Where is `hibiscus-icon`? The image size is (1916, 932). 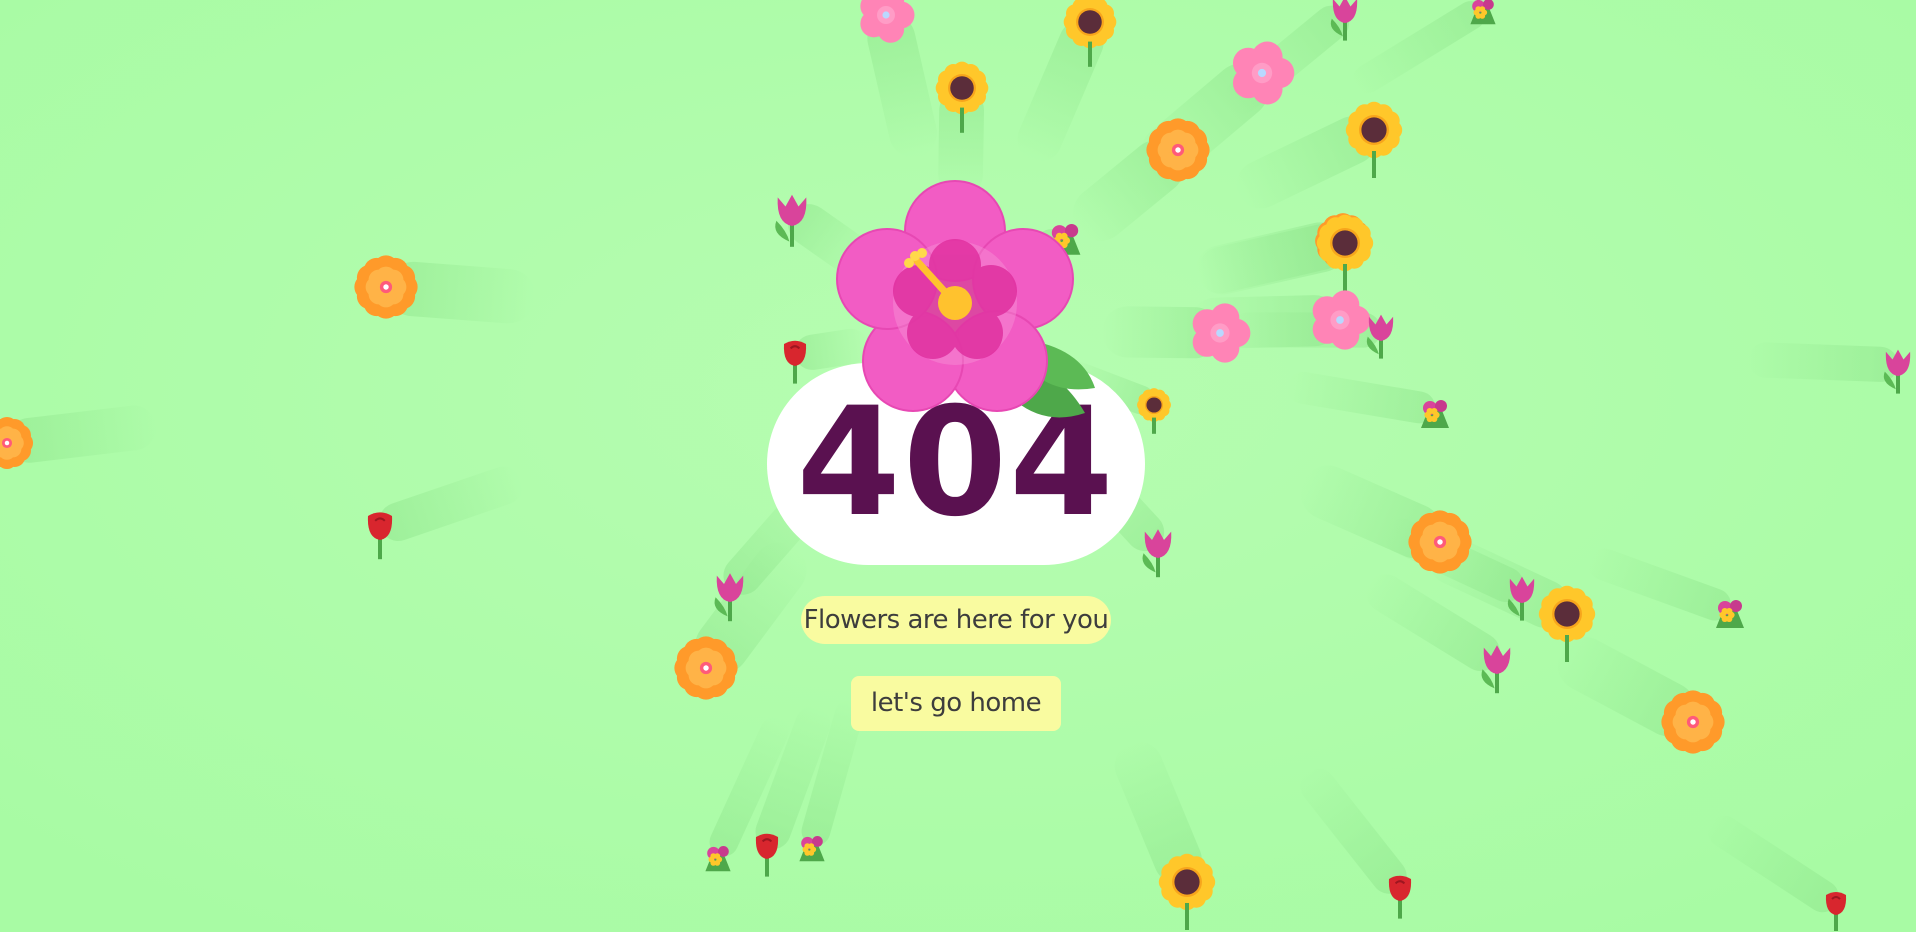
hibiscus-icon is located at coordinates (965, 299).